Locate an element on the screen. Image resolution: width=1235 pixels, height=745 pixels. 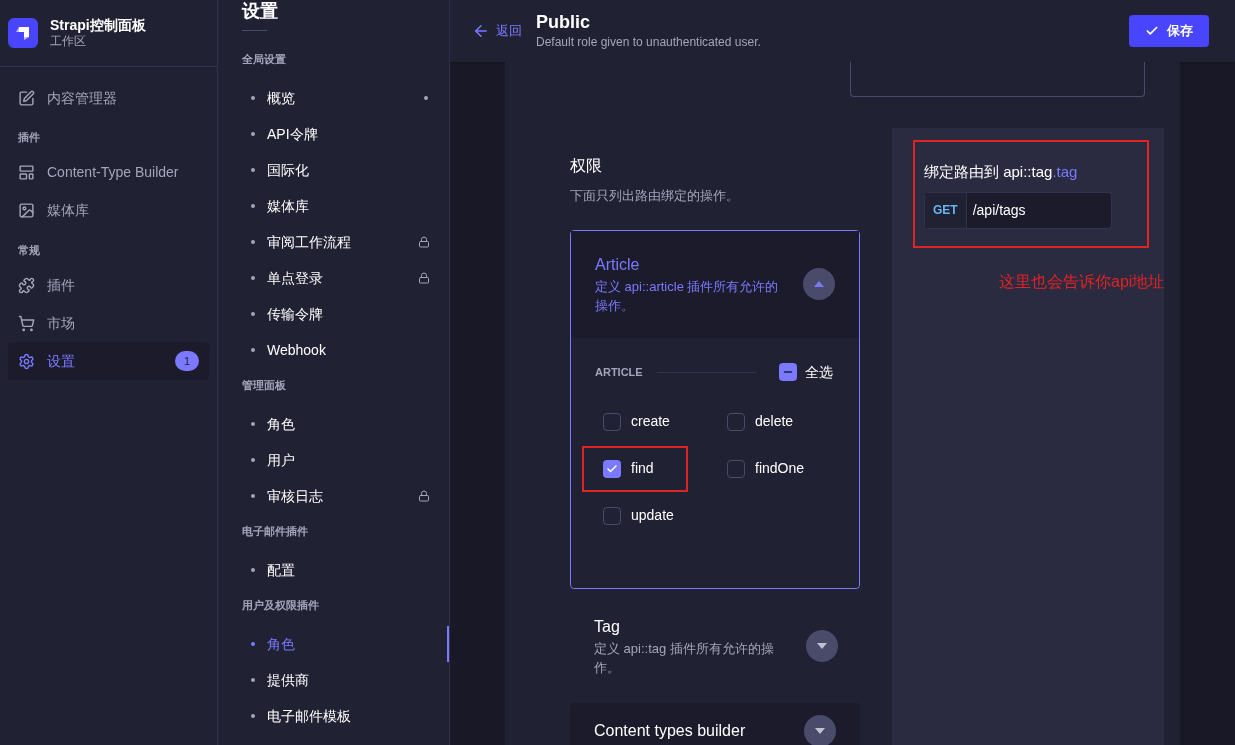
nav-item: Content-Type Builder is located at coordinates (108, 172).